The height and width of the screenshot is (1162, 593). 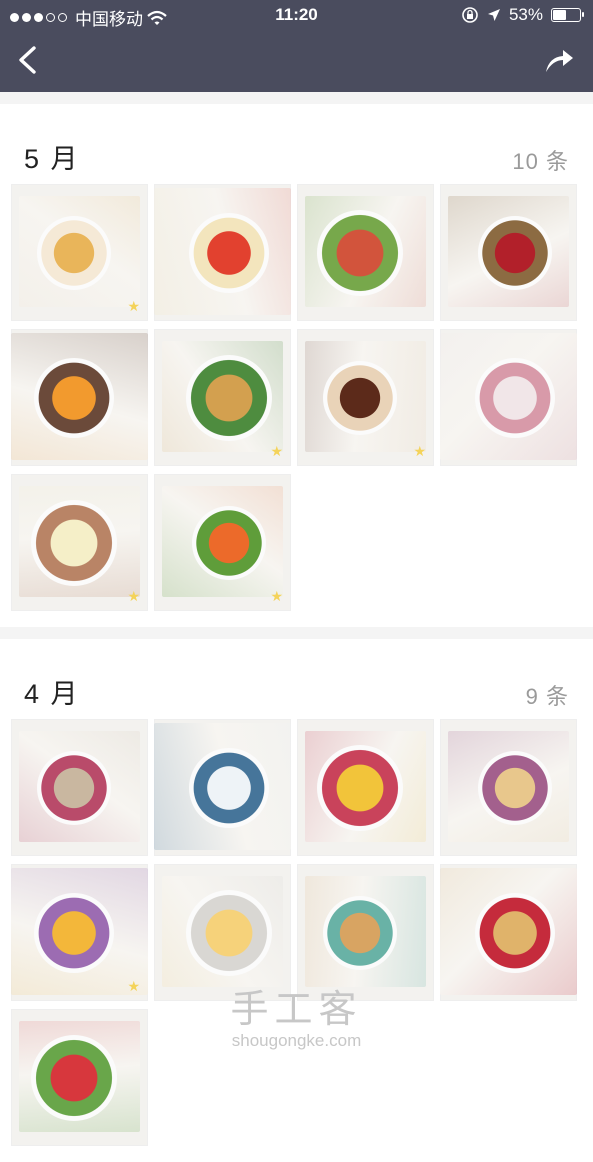 I want to click on photo-thumbnail-wrapped-sandwich, so click(x=508, y=397).